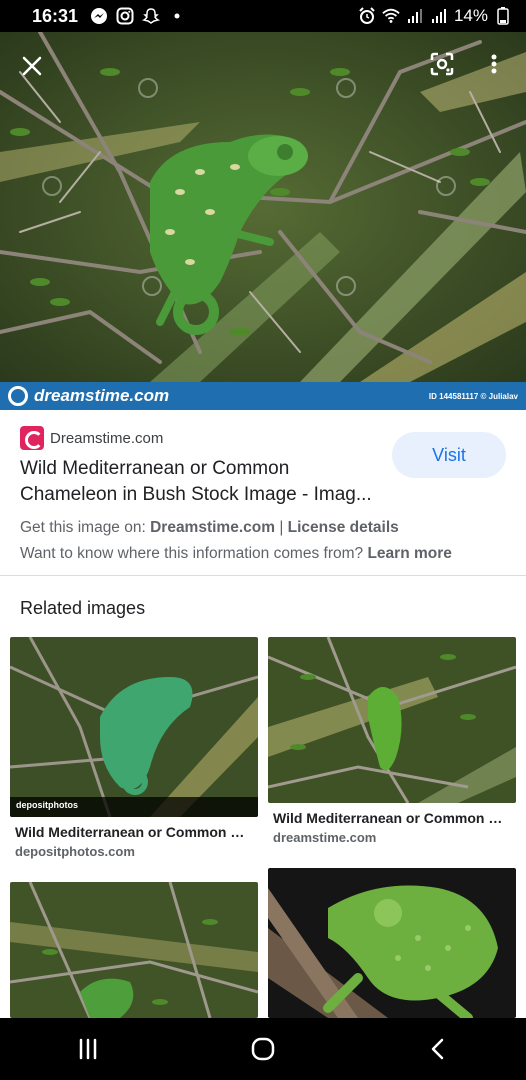 The height and width of the screenshot is (1080, 526). What do you see at coordinates (343, 527) in the screenshot?
I see `license-details-link: License details` at bounding box center [343, 527].